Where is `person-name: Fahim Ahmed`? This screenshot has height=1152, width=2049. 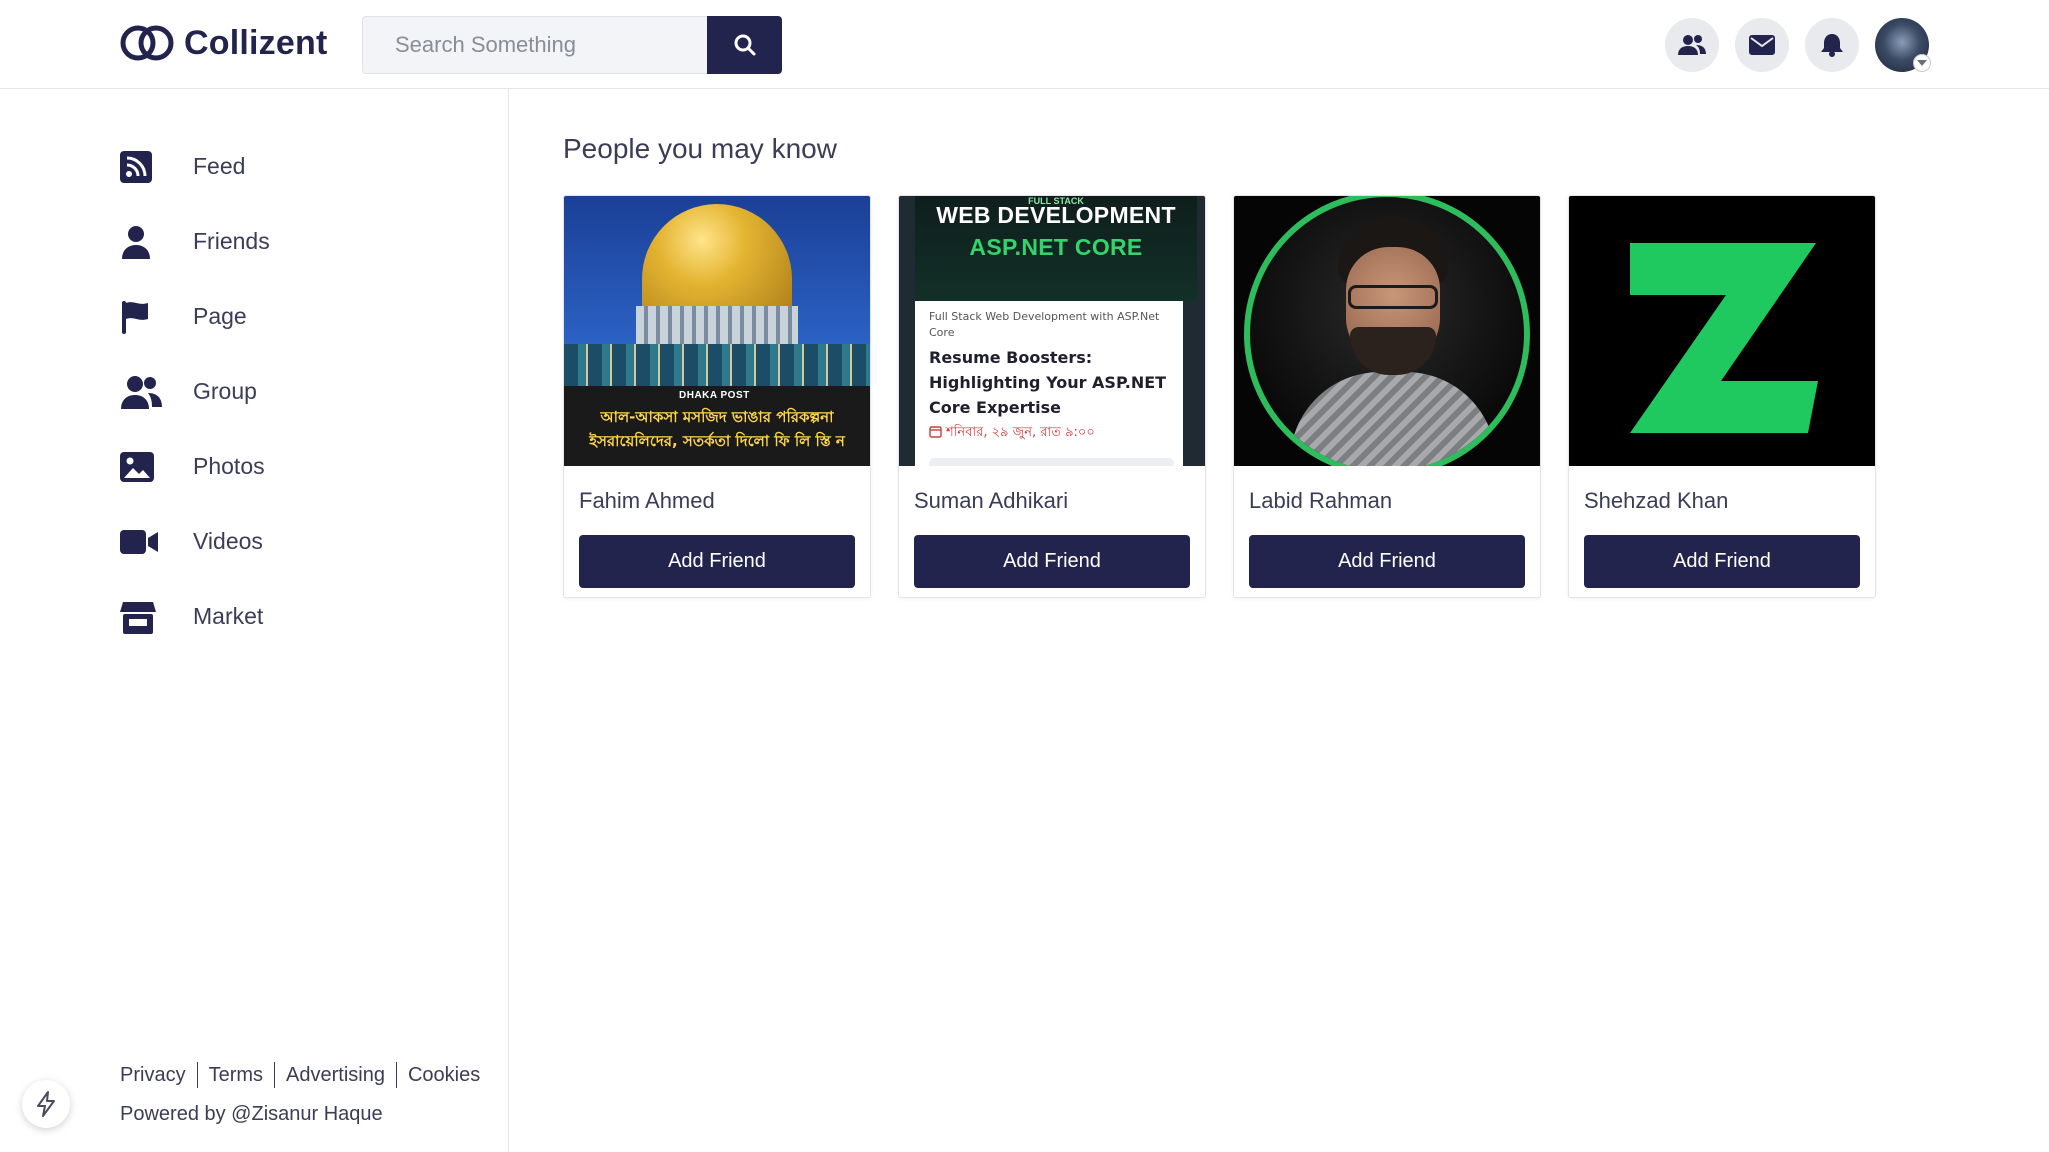 person-name: Fahim Ahmed is located at coordinates (647, 500).